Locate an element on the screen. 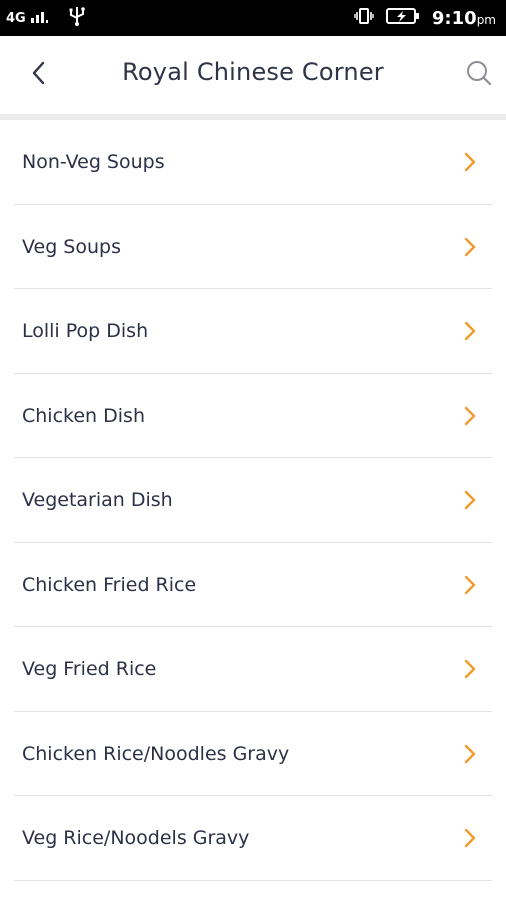  row-divider is located at coordinates (253, 880).